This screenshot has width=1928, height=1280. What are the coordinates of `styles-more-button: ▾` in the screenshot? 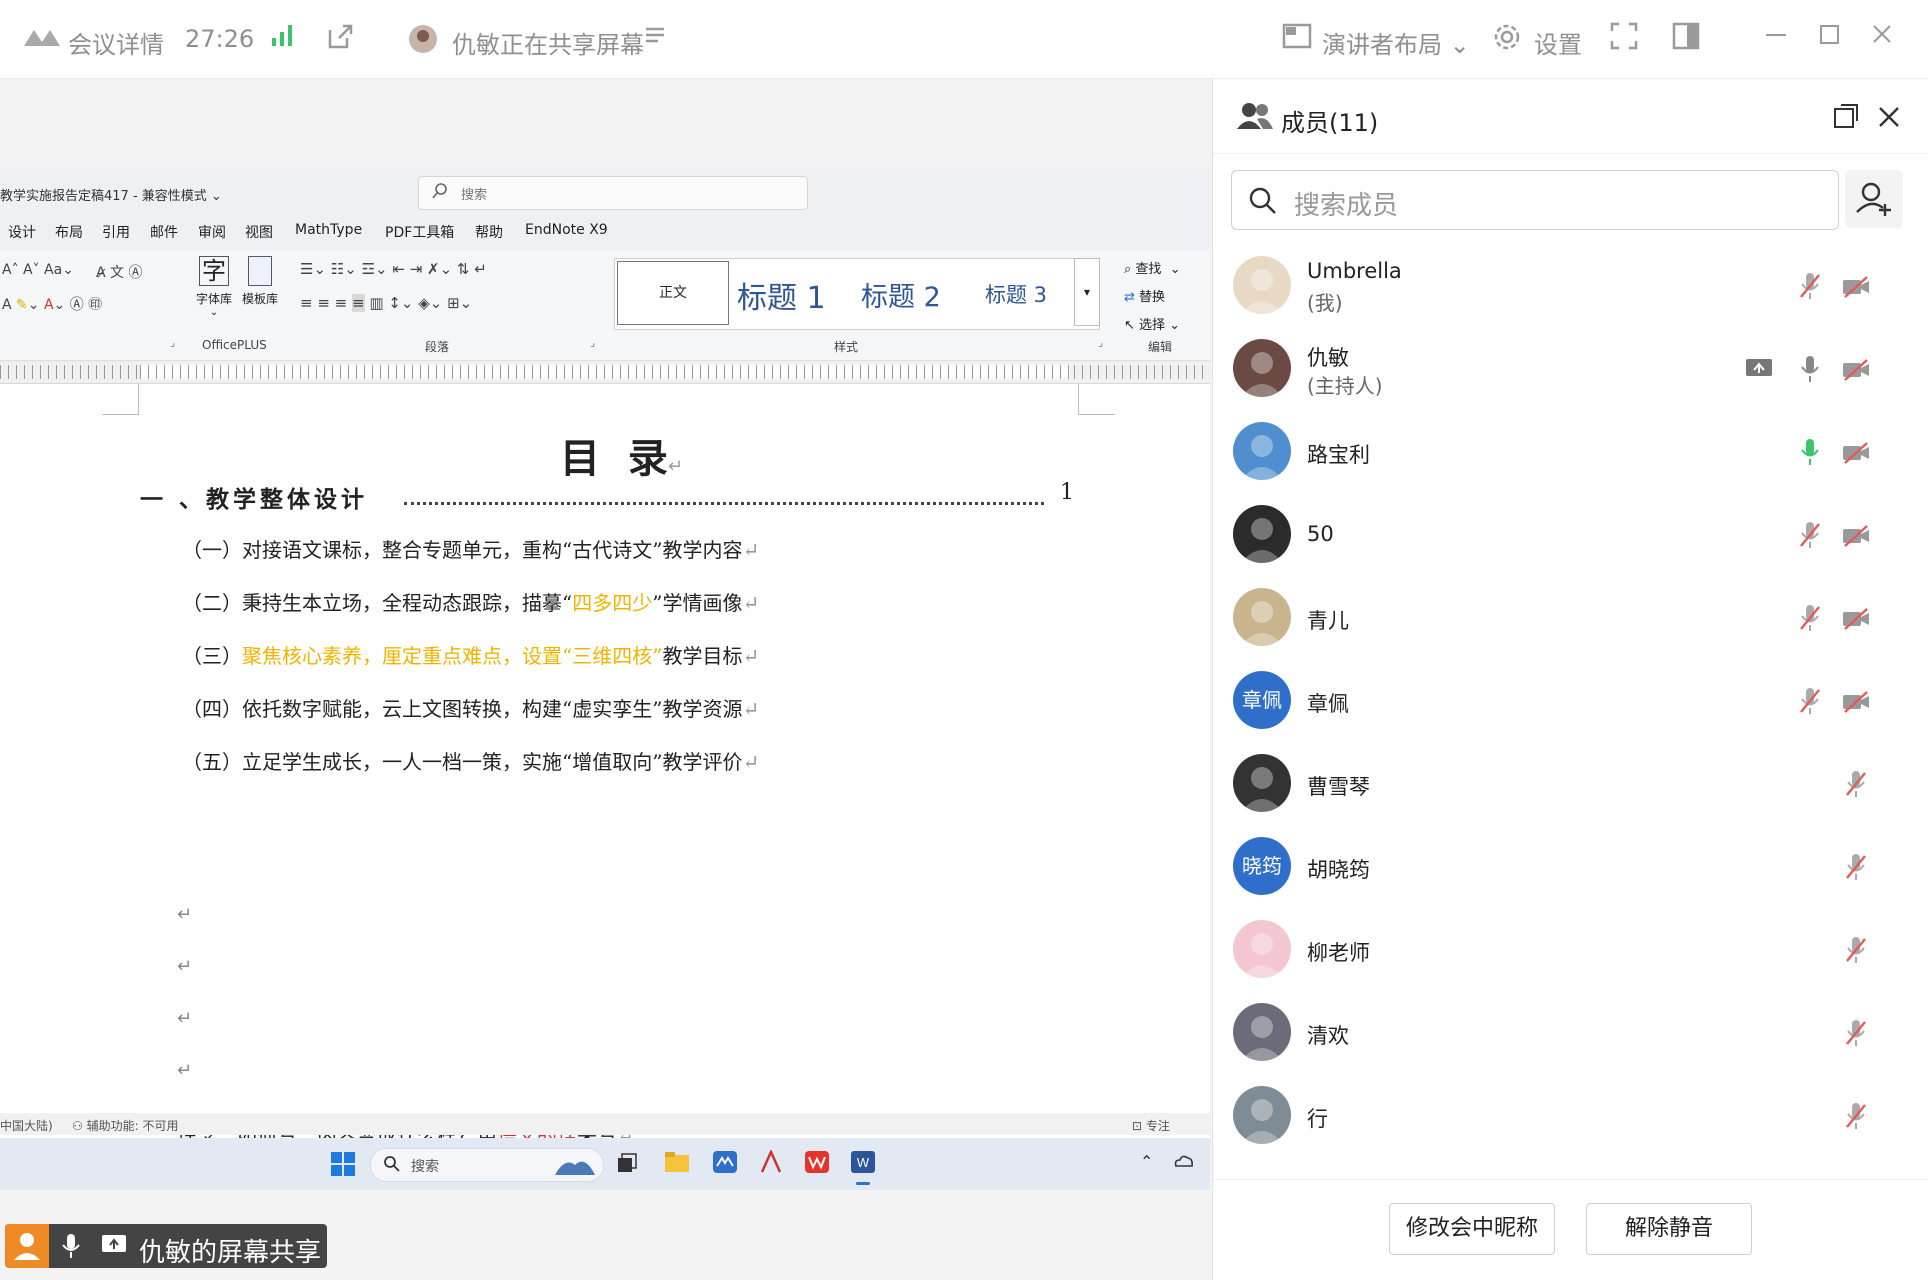 It's located at (1087, 292).